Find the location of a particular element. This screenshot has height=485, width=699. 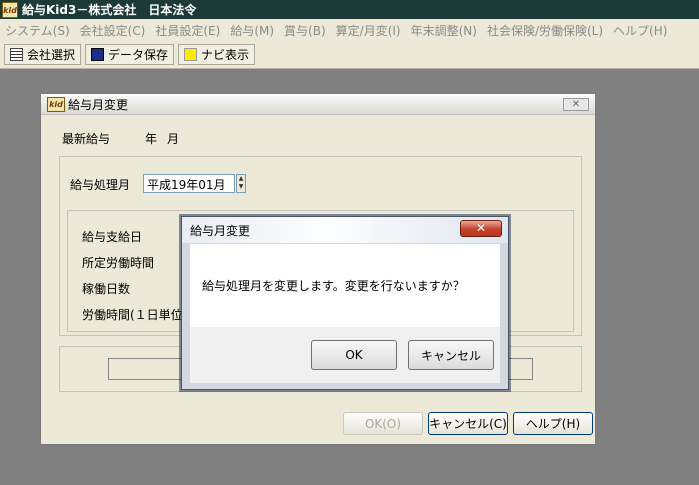

data-save-button: データ保存 is located at coordinates (130, 54).